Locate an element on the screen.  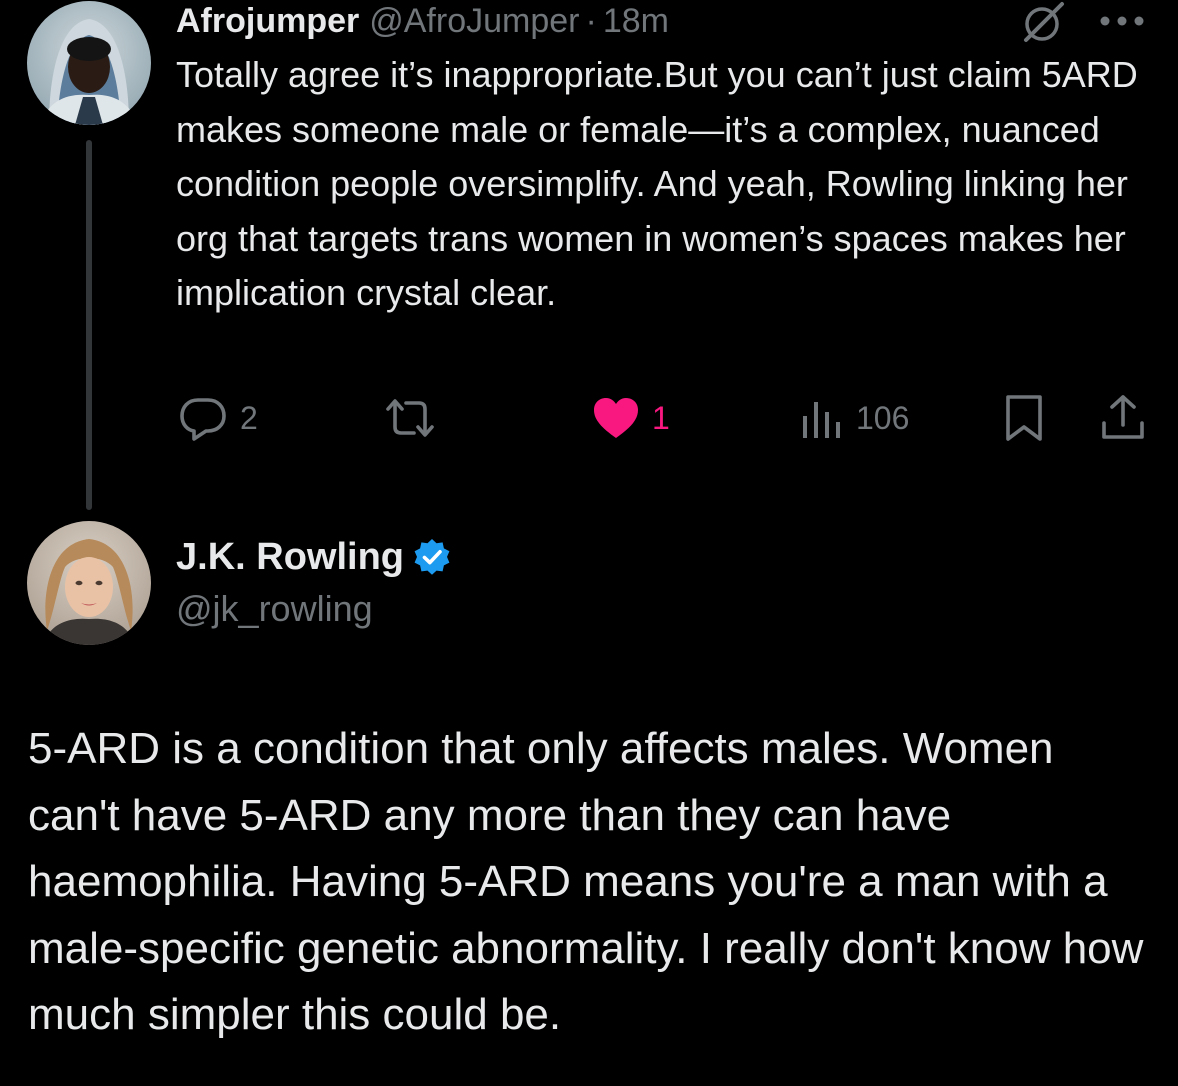
reply-icon is located at coordinates (203, 419).